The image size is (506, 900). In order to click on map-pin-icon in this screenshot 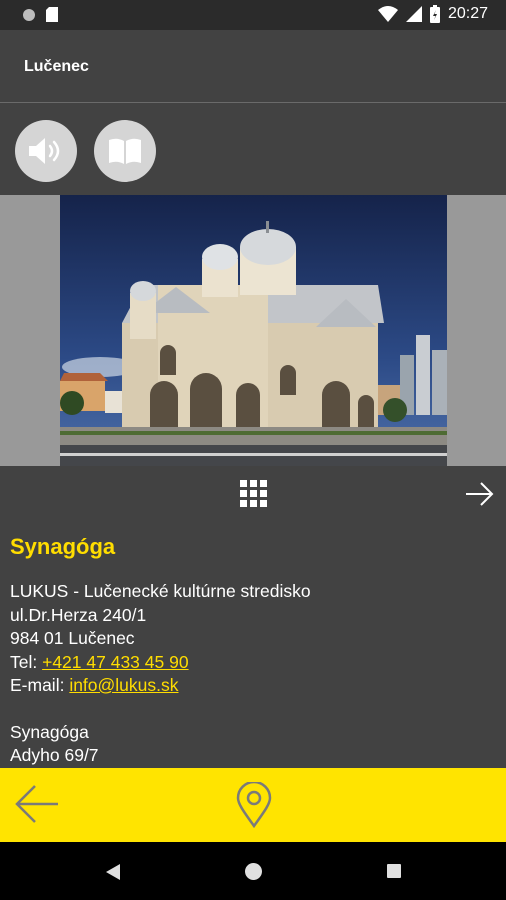, I will do `click(254, 805)`.